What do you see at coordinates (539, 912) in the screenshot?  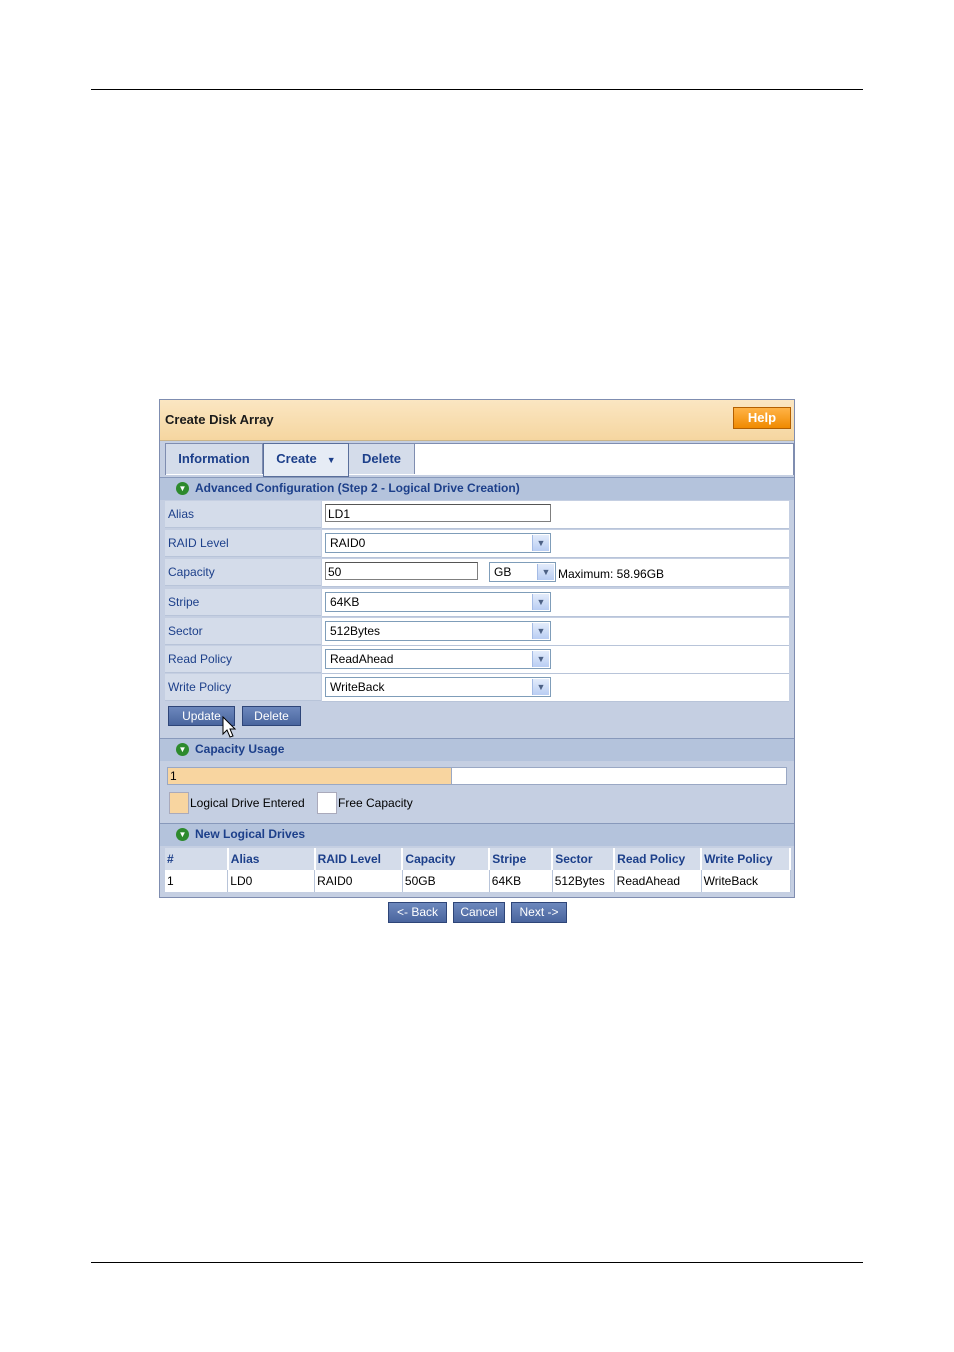 I see `next-button: Next ->` at bounding box center [539, 912].